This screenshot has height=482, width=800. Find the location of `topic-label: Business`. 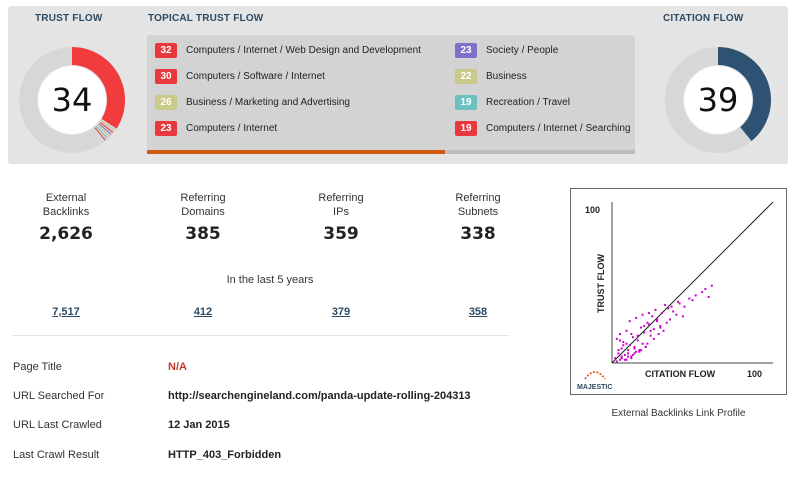

topic-label: Business is located at coordinates (506, 76).